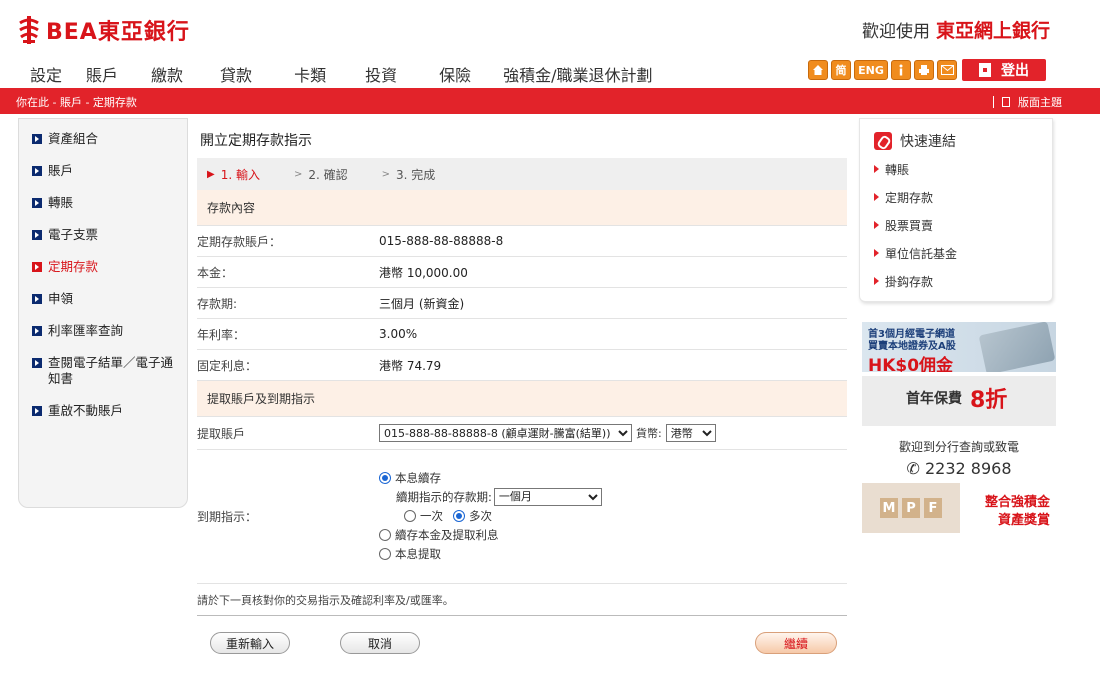 The height and width of the screenshot is (700, 1100). What do you see at coordinates (103, 371) in the screenshot?
I see `sidebar-item-estatements: 查閱電子結單／電子通知書` at bounding box center [103, 371].